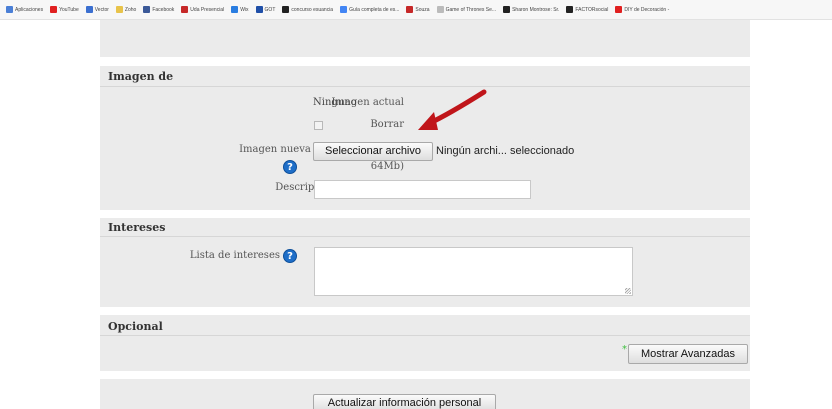 The width and height of the screenshot is (832, 409). Describe the element at coordinates (137, 227) in the screenshot. I see `interests-section-legend: Intereses` at that location.